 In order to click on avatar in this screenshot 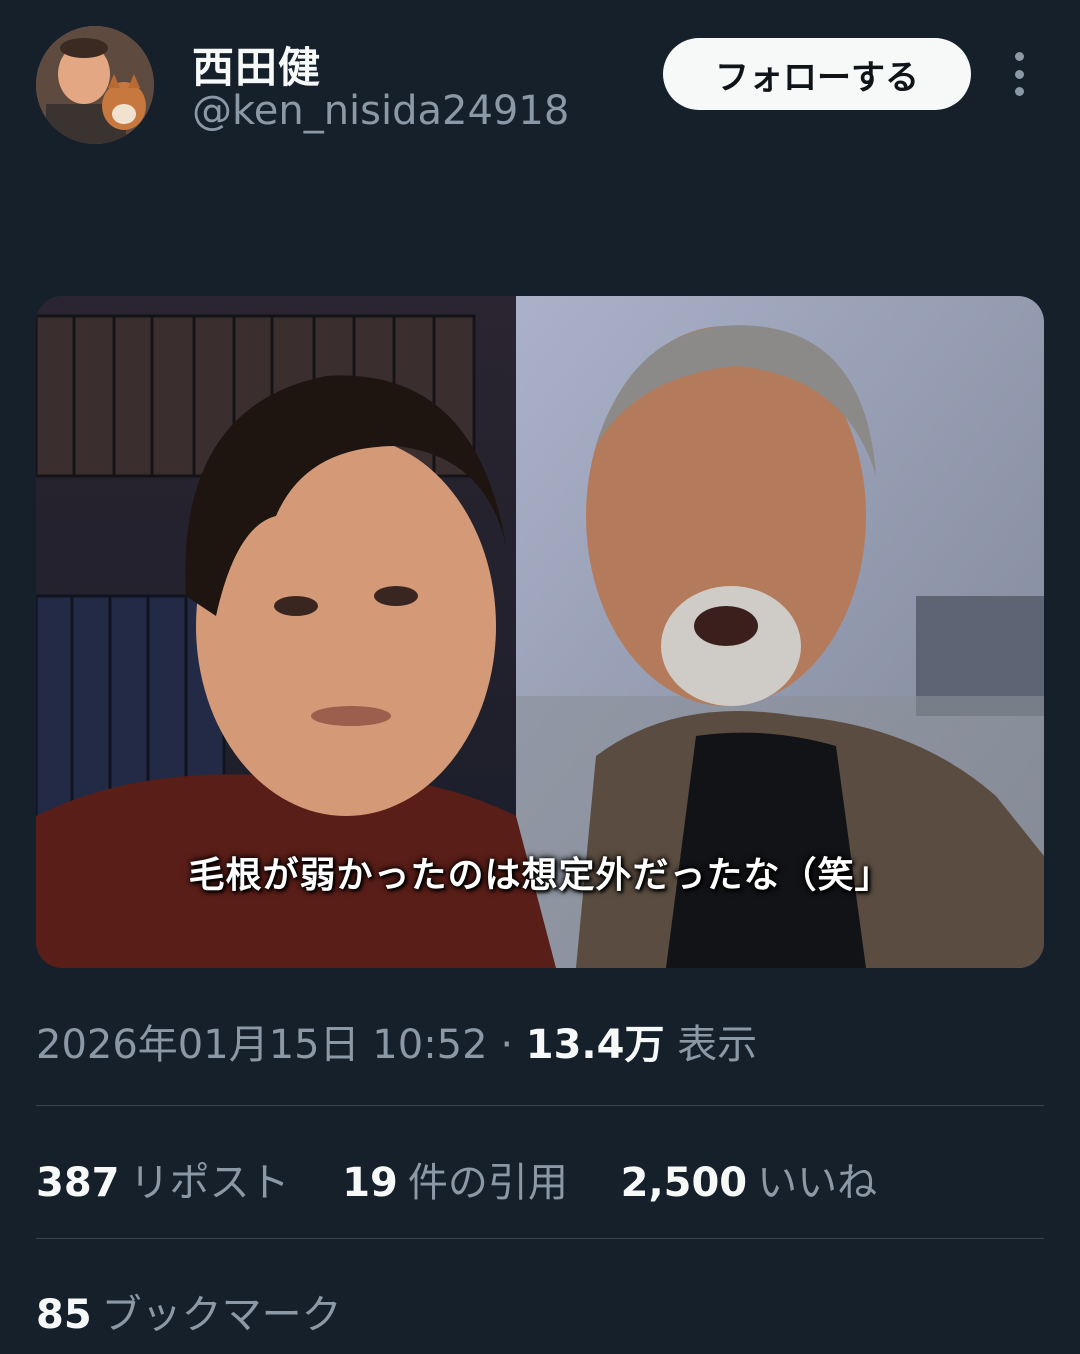, I will do `click(95, 85)`.